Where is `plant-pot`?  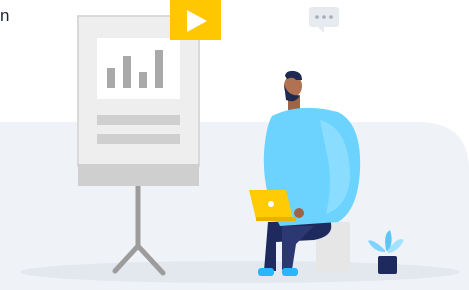
plant-pot is located at coordinates (387, 265).